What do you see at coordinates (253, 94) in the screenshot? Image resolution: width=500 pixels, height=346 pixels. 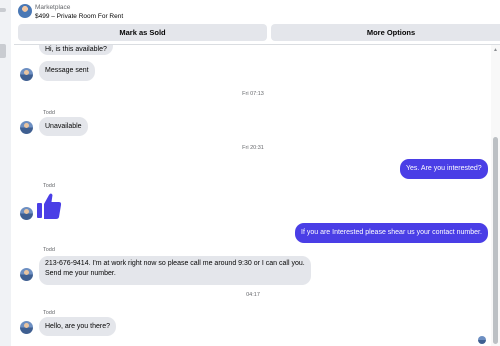 I see `timestamp: Fri 07:13` at bounding box center [253, 94].